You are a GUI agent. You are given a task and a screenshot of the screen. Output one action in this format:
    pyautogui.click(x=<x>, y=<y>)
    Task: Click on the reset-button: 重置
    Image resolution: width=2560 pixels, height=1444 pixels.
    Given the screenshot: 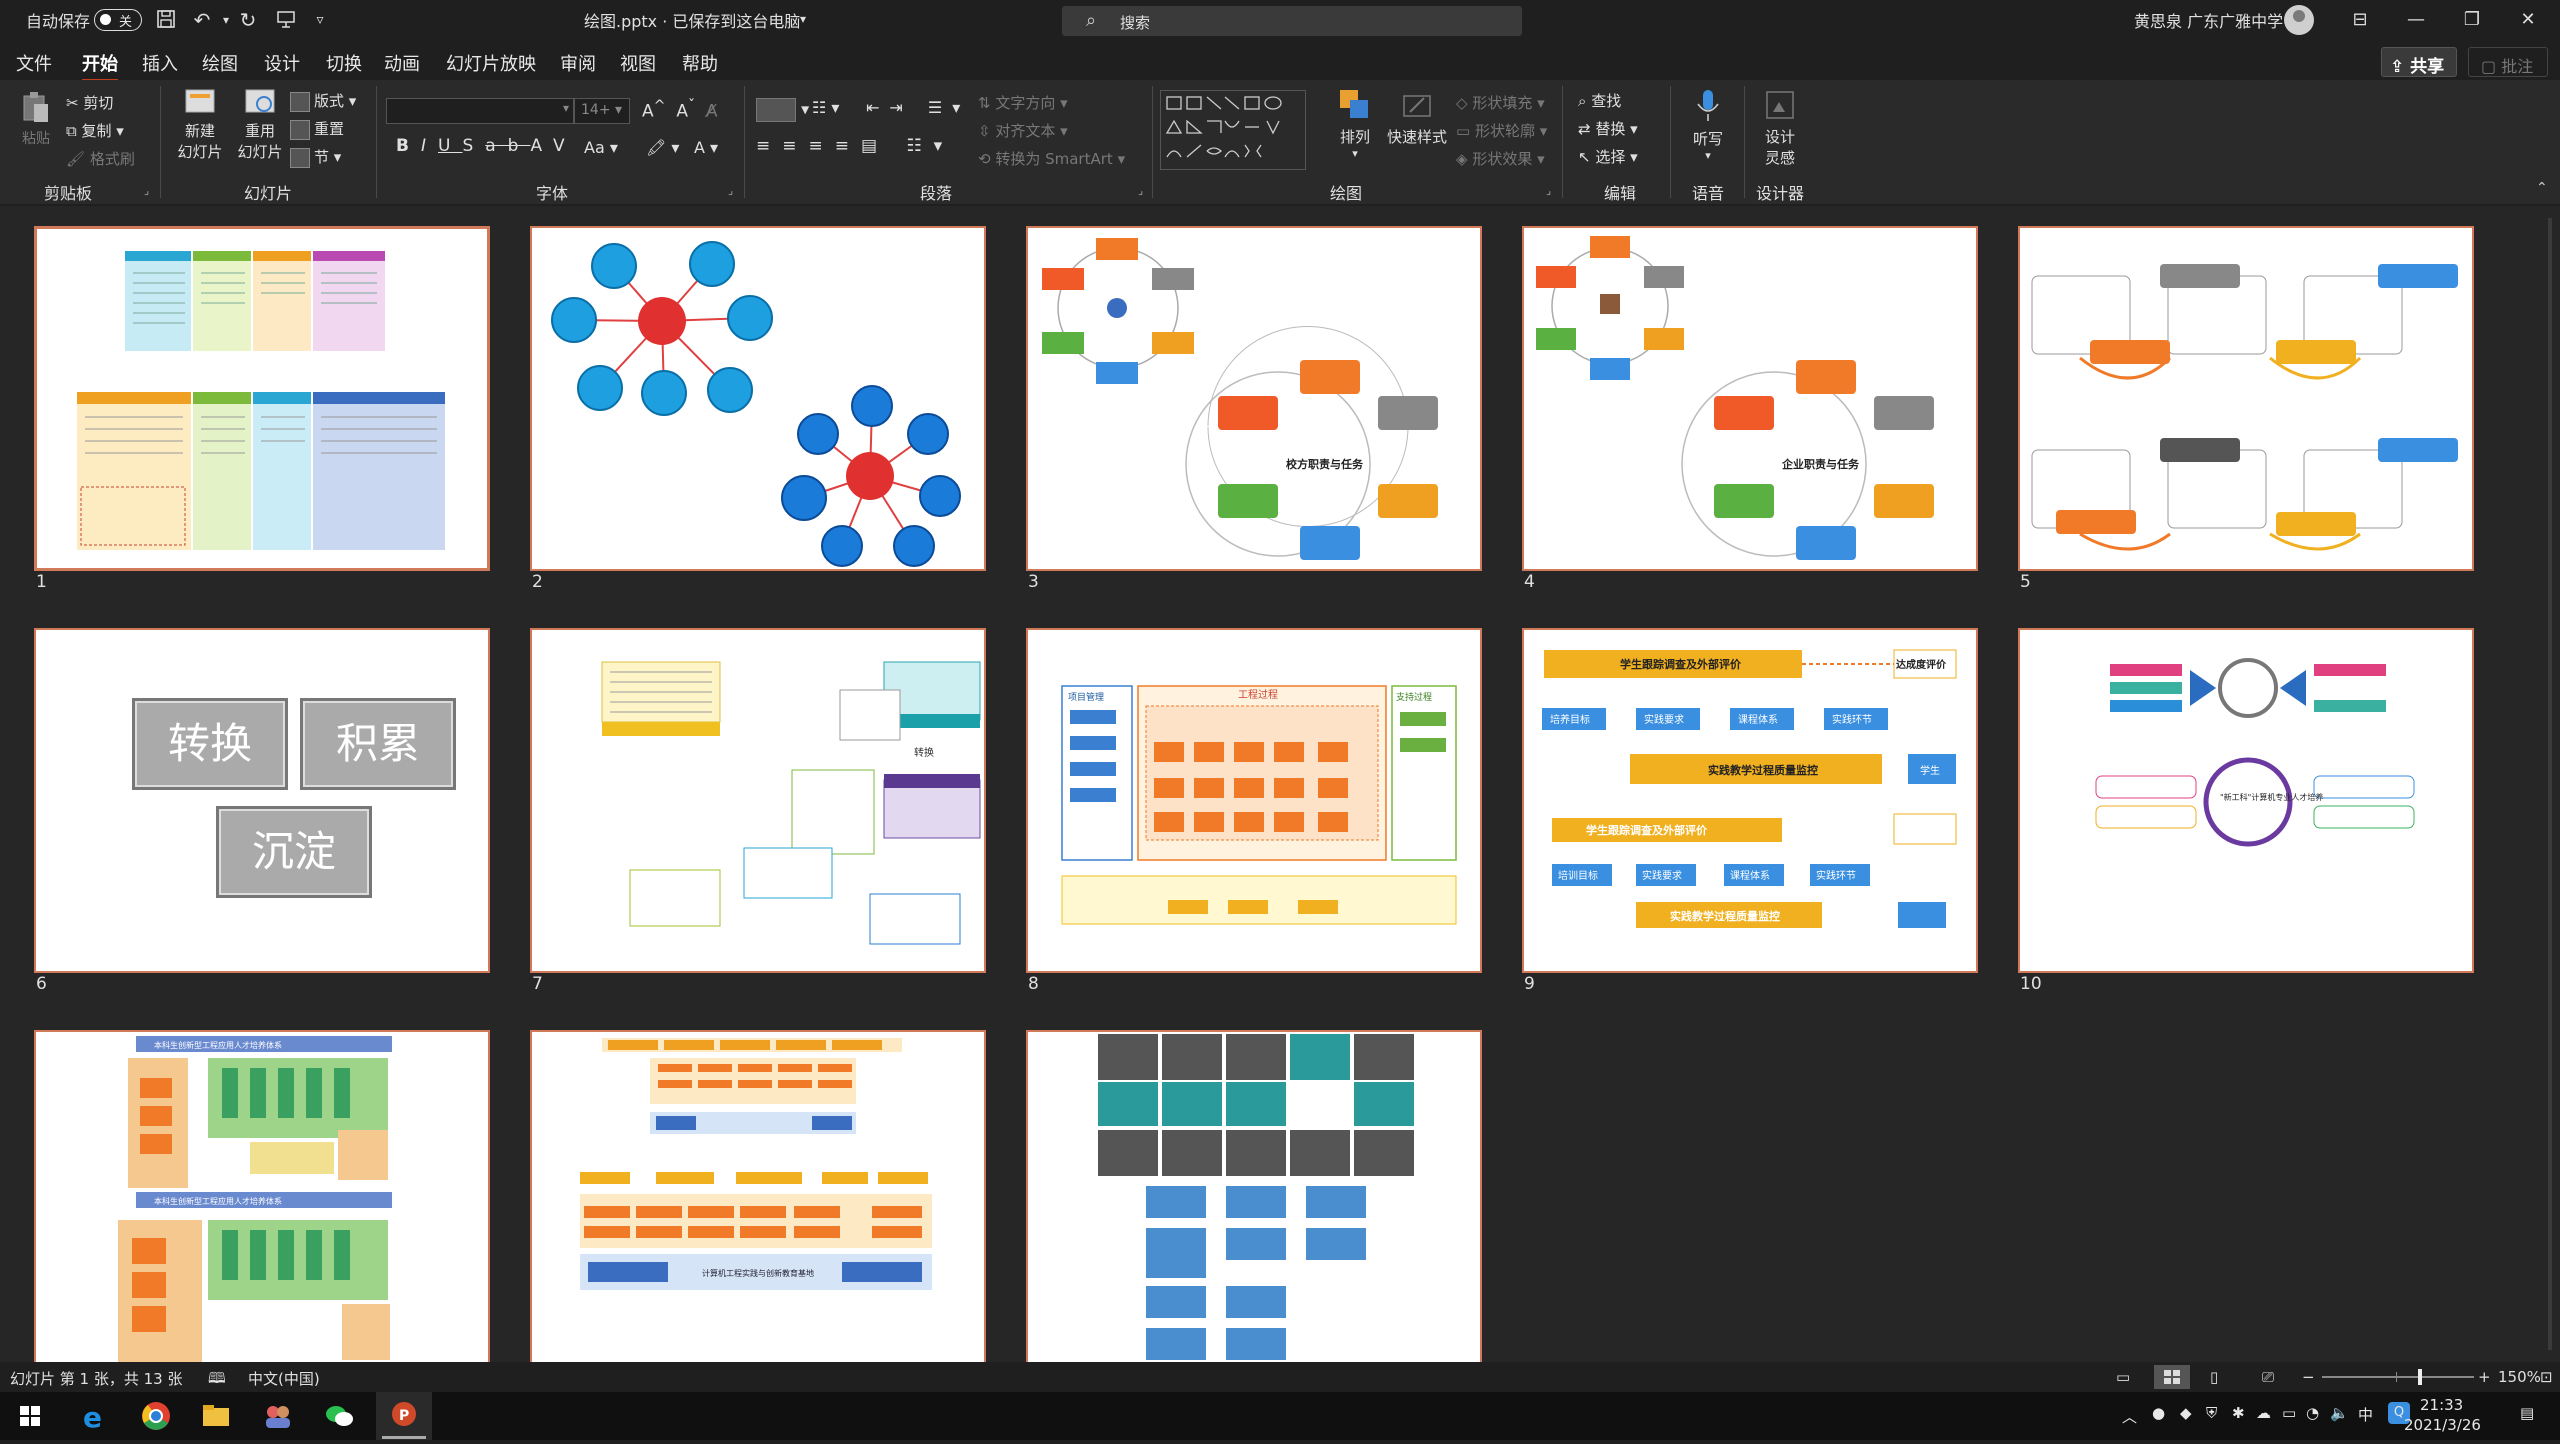 What is the action you would take?
    pyautogui.click(x=317, y=129)
    